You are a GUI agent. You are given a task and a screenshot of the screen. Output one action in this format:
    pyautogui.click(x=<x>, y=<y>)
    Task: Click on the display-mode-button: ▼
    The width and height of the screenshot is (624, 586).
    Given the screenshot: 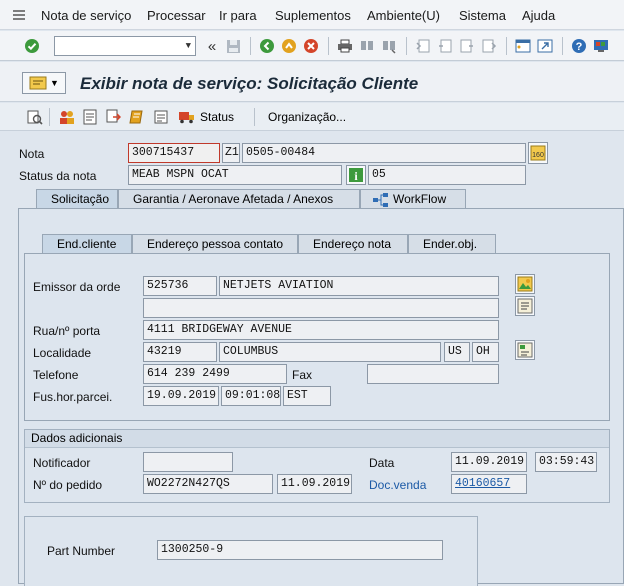 What is the action you would take?
    pyautogui.click(x=44, y=83)
    